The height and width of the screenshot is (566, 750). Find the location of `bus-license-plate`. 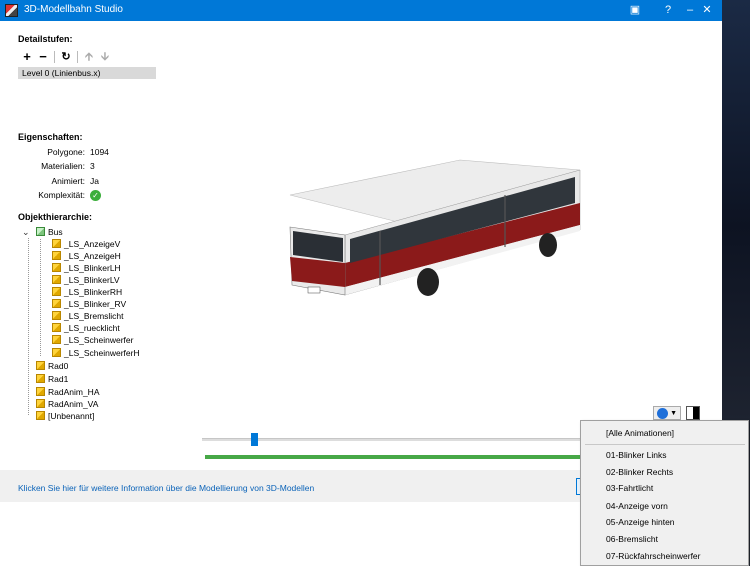

bus-license-plate is located at coordinates (314, 290).